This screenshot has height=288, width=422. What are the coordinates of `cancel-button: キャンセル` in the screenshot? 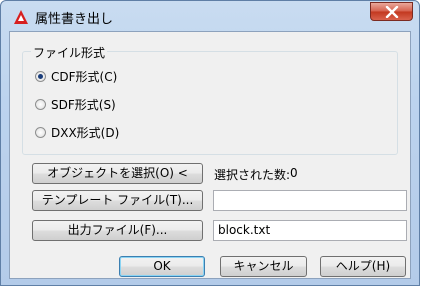 It's located at (263, 266).